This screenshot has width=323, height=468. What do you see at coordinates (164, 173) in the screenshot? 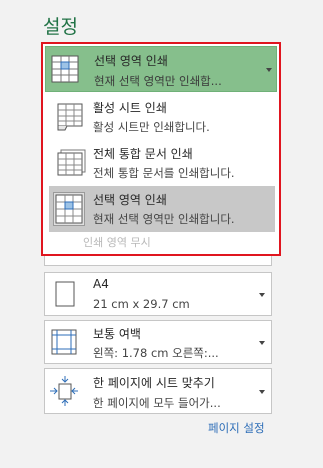
I see `menu-item-subtitle: 전체 통합 문서를 인쇄합니다.` at bounding box center [164, 173].